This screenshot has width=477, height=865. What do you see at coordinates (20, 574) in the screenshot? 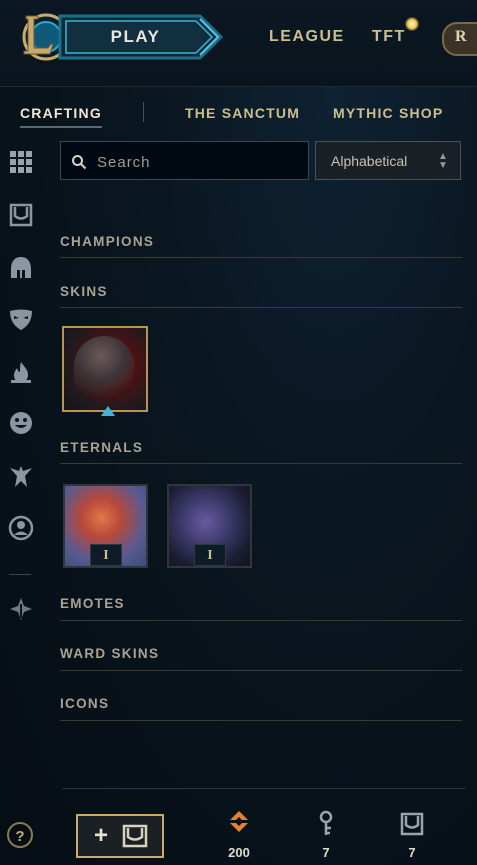
I see `sidebar-divider` at bounding box center [20, 574].